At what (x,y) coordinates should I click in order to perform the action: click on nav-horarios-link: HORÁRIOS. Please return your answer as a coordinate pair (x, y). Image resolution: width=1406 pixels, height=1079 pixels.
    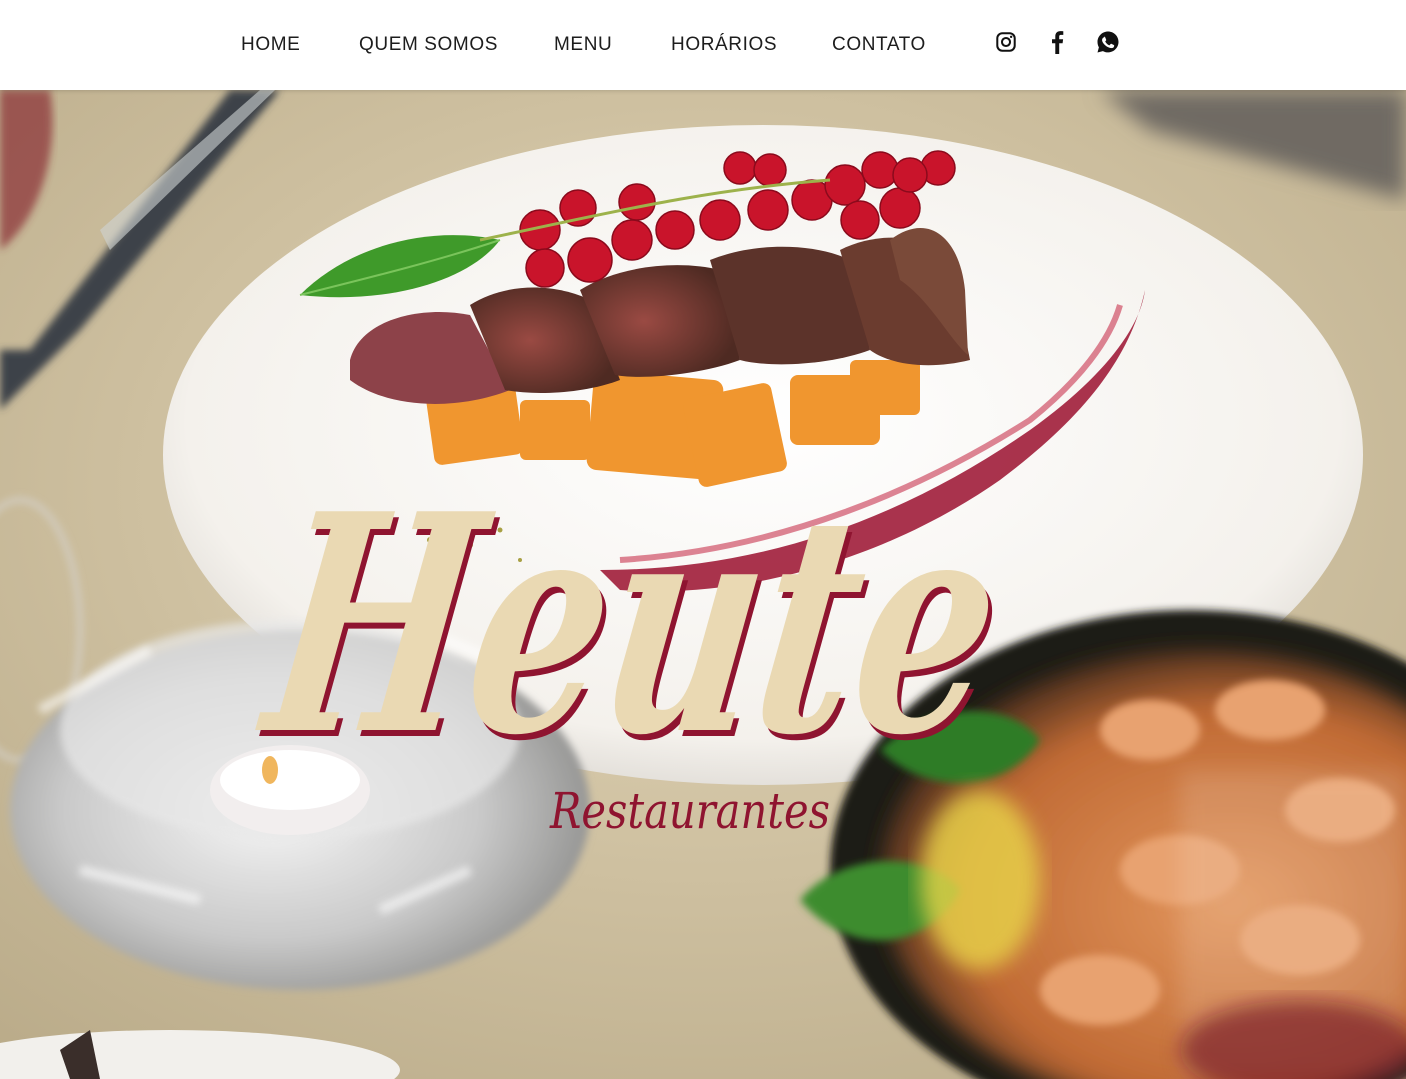
    Looking at the image, I should click on (724, 45).